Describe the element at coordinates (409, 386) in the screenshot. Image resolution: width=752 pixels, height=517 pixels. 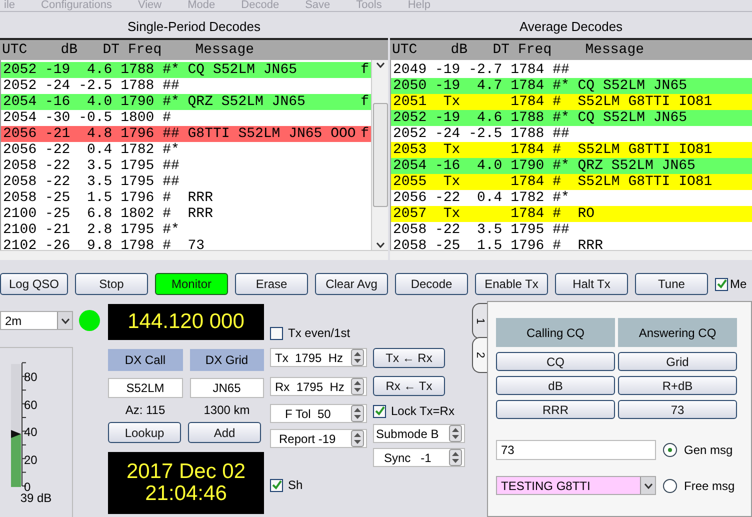
I see `swap-button: Rx ← Tx` at that location.